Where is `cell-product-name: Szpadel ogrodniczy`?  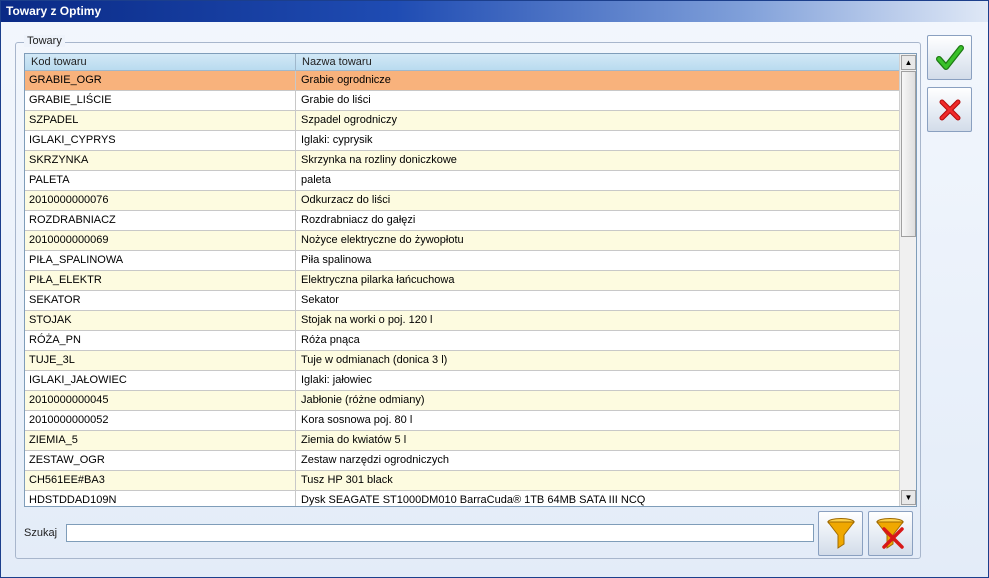 cell-product-name: Szpadel ogrodniczy is located at coordinates (349, 120).